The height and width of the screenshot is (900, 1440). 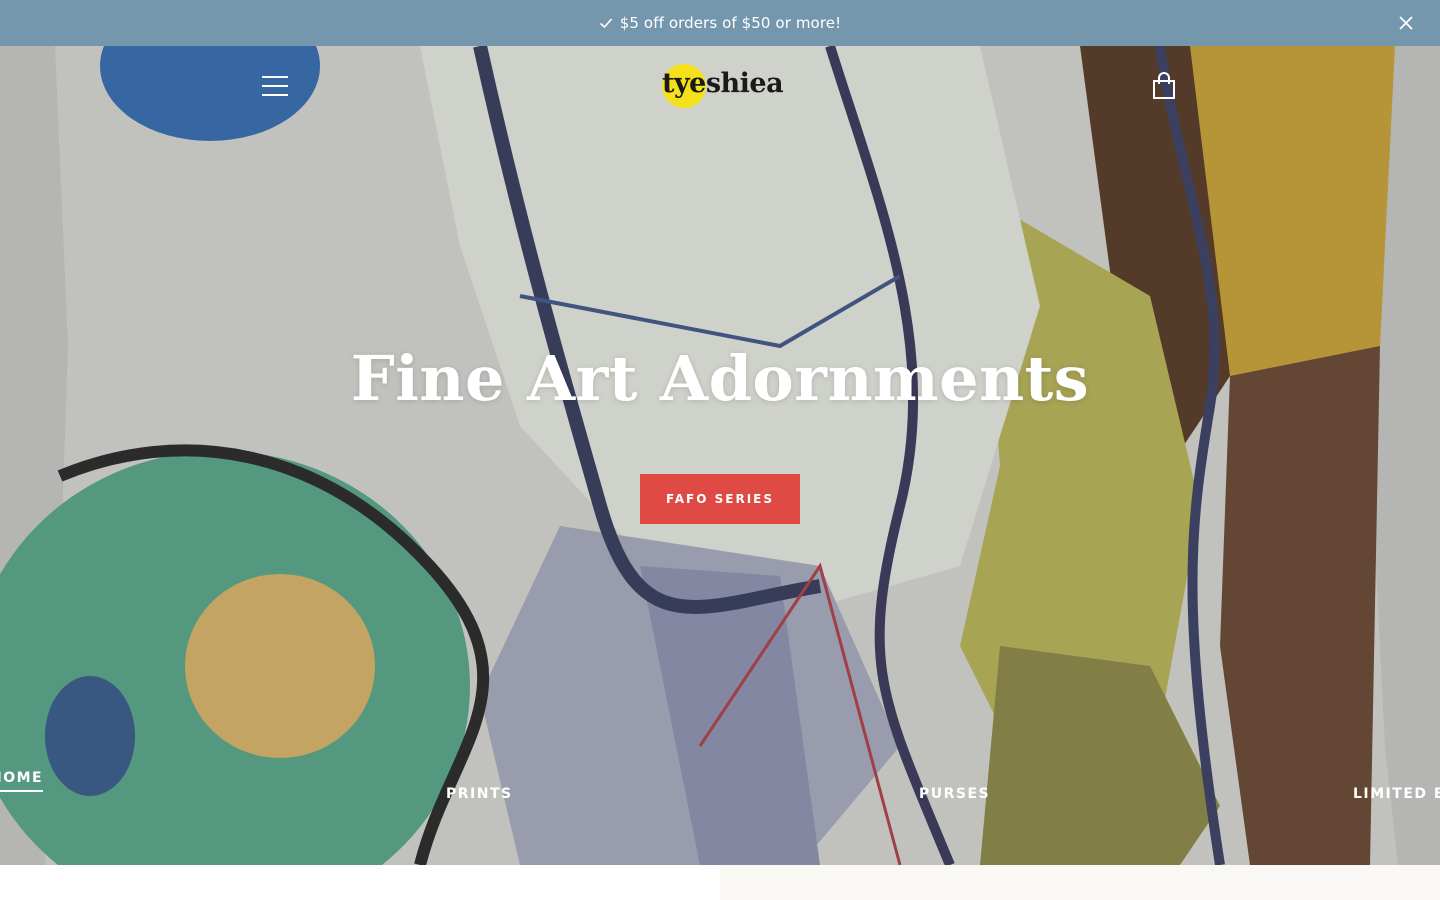 What do you see at coordinates (479, 794) in the screenshot?
I see `nav-prints: PRINTS` at bounding box center [479, 794].